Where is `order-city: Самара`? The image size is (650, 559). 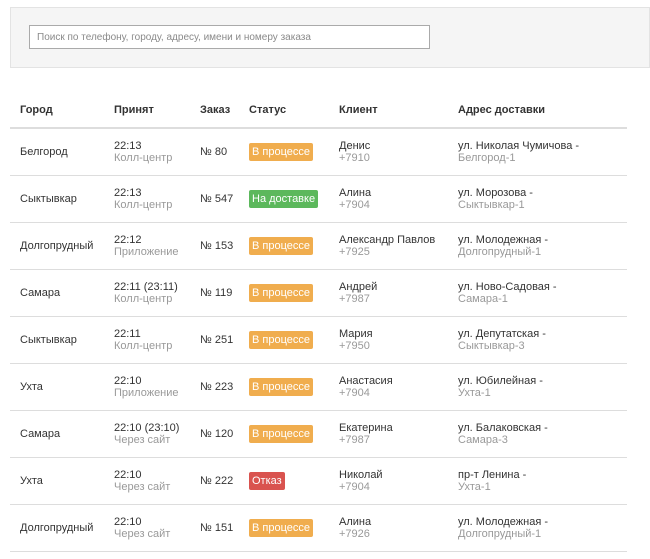 order-city: Самара is located at coordinates (57, 434).